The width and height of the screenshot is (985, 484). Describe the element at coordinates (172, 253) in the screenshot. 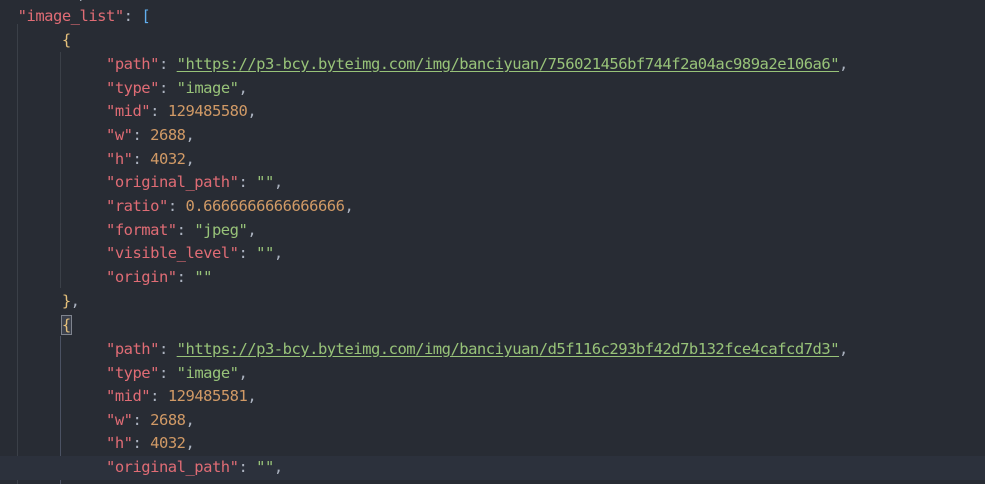

I see `json-key: "visible_level"` at that location.